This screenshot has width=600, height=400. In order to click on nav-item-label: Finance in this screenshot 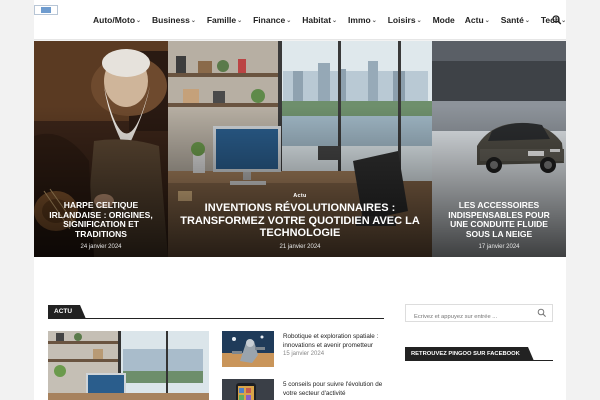, I will do `click(269, 20)`.